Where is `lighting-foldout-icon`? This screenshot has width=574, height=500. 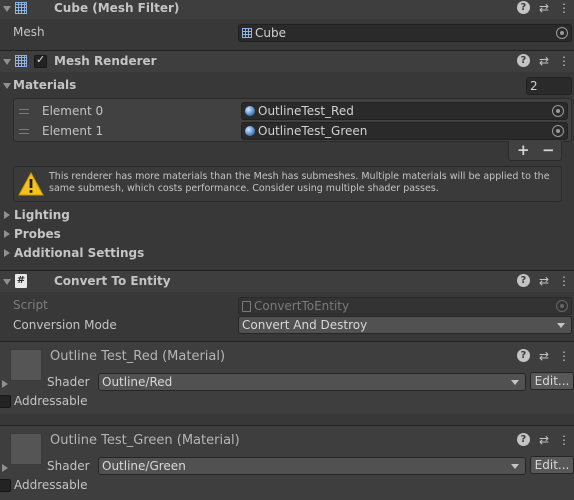 lighting-foldout-icon is located at coordinates (7, 215).